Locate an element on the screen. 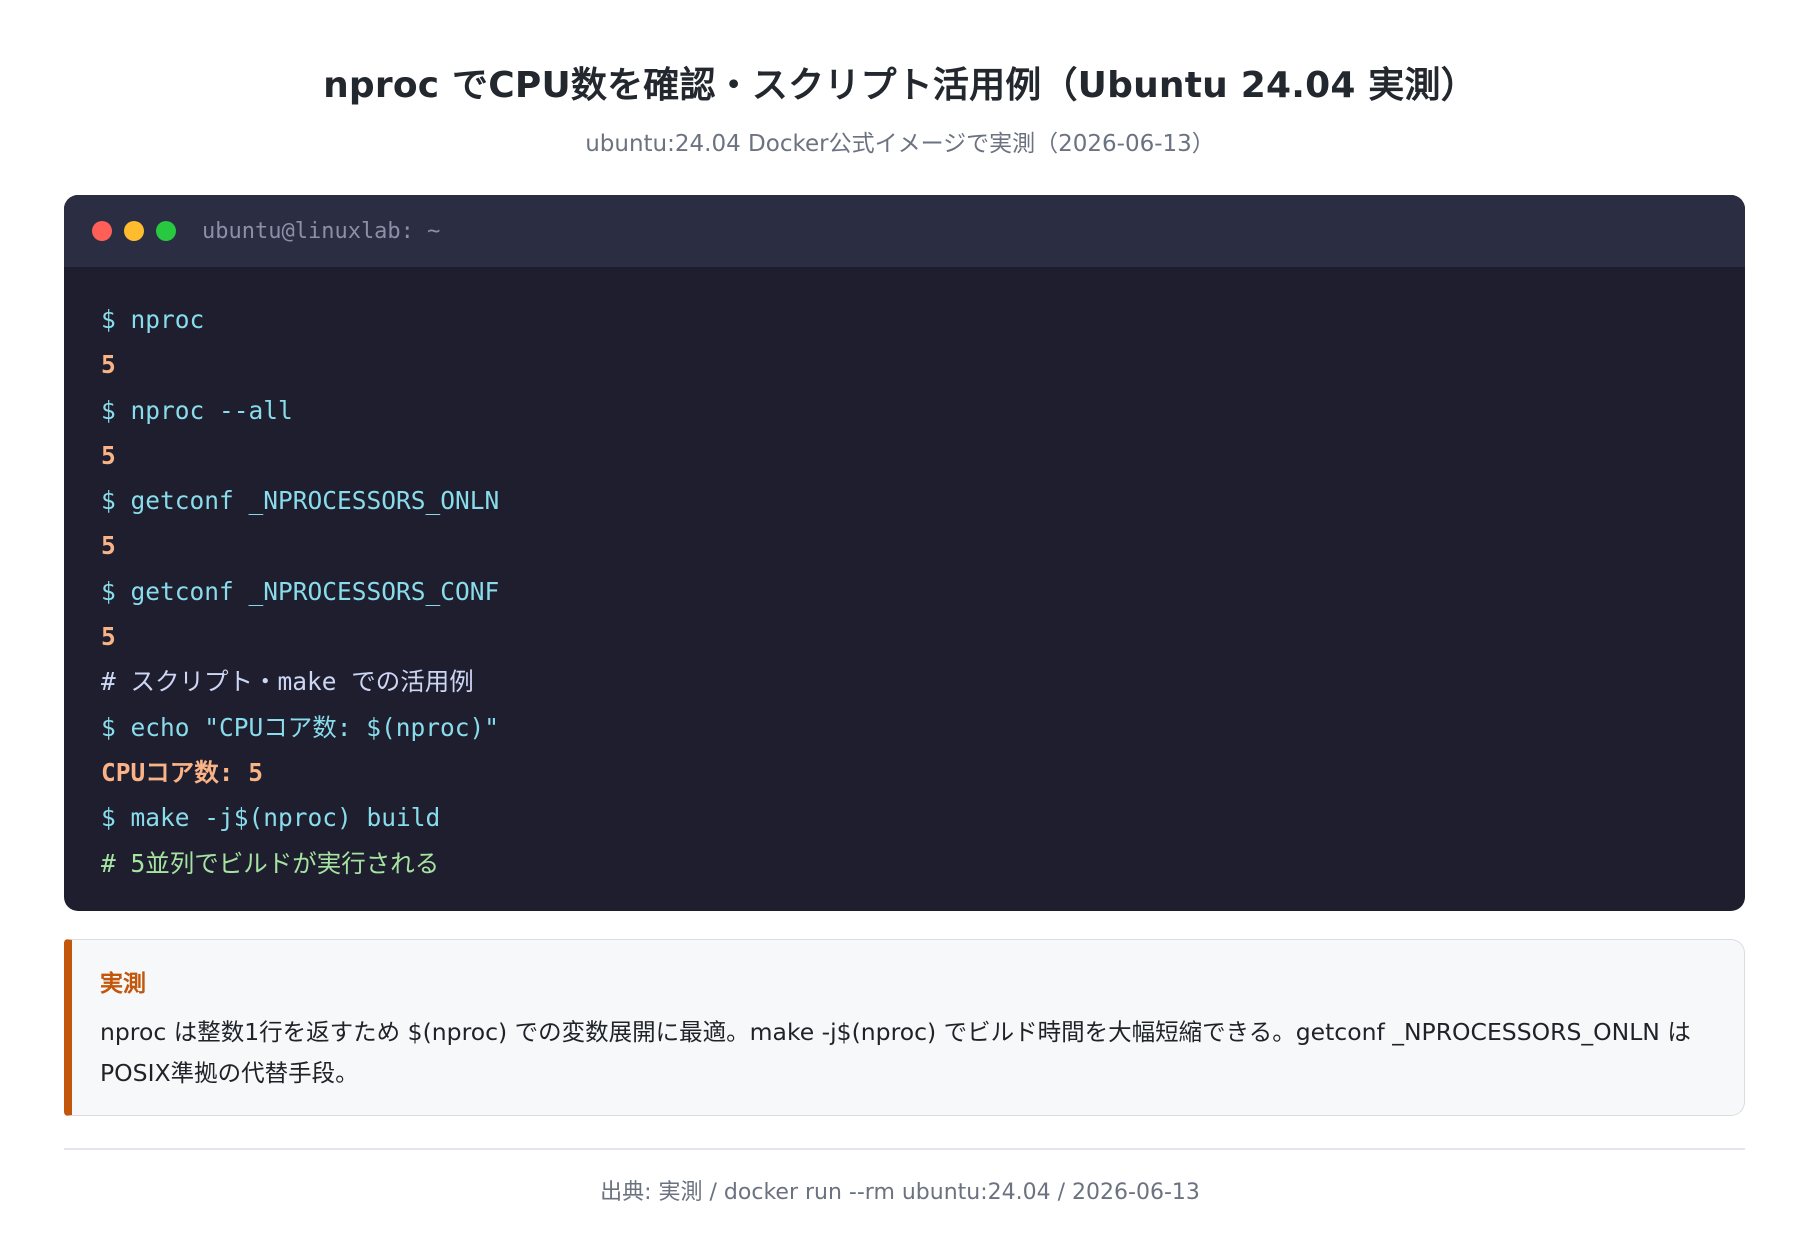  terminal-line-command: $ nproc is located at coordinates (153, 319).